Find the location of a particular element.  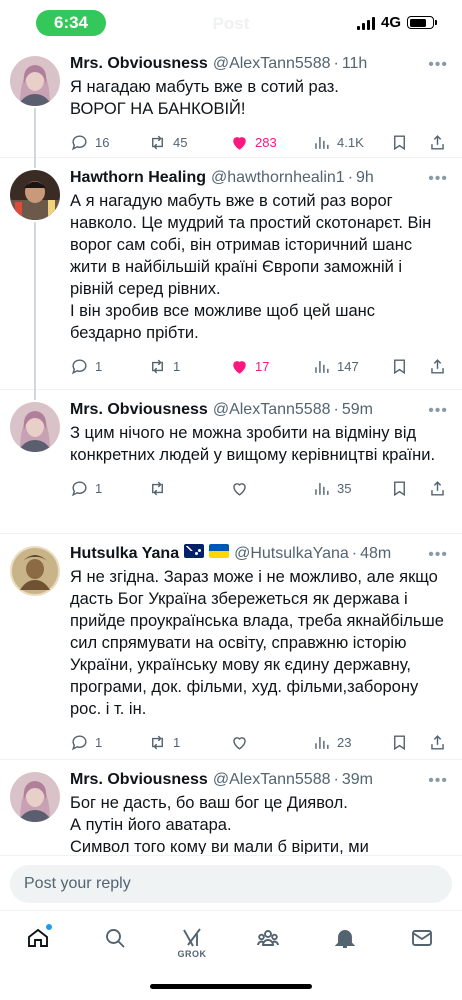

reply-input: Post your reply is located at coordinates (231, 884).